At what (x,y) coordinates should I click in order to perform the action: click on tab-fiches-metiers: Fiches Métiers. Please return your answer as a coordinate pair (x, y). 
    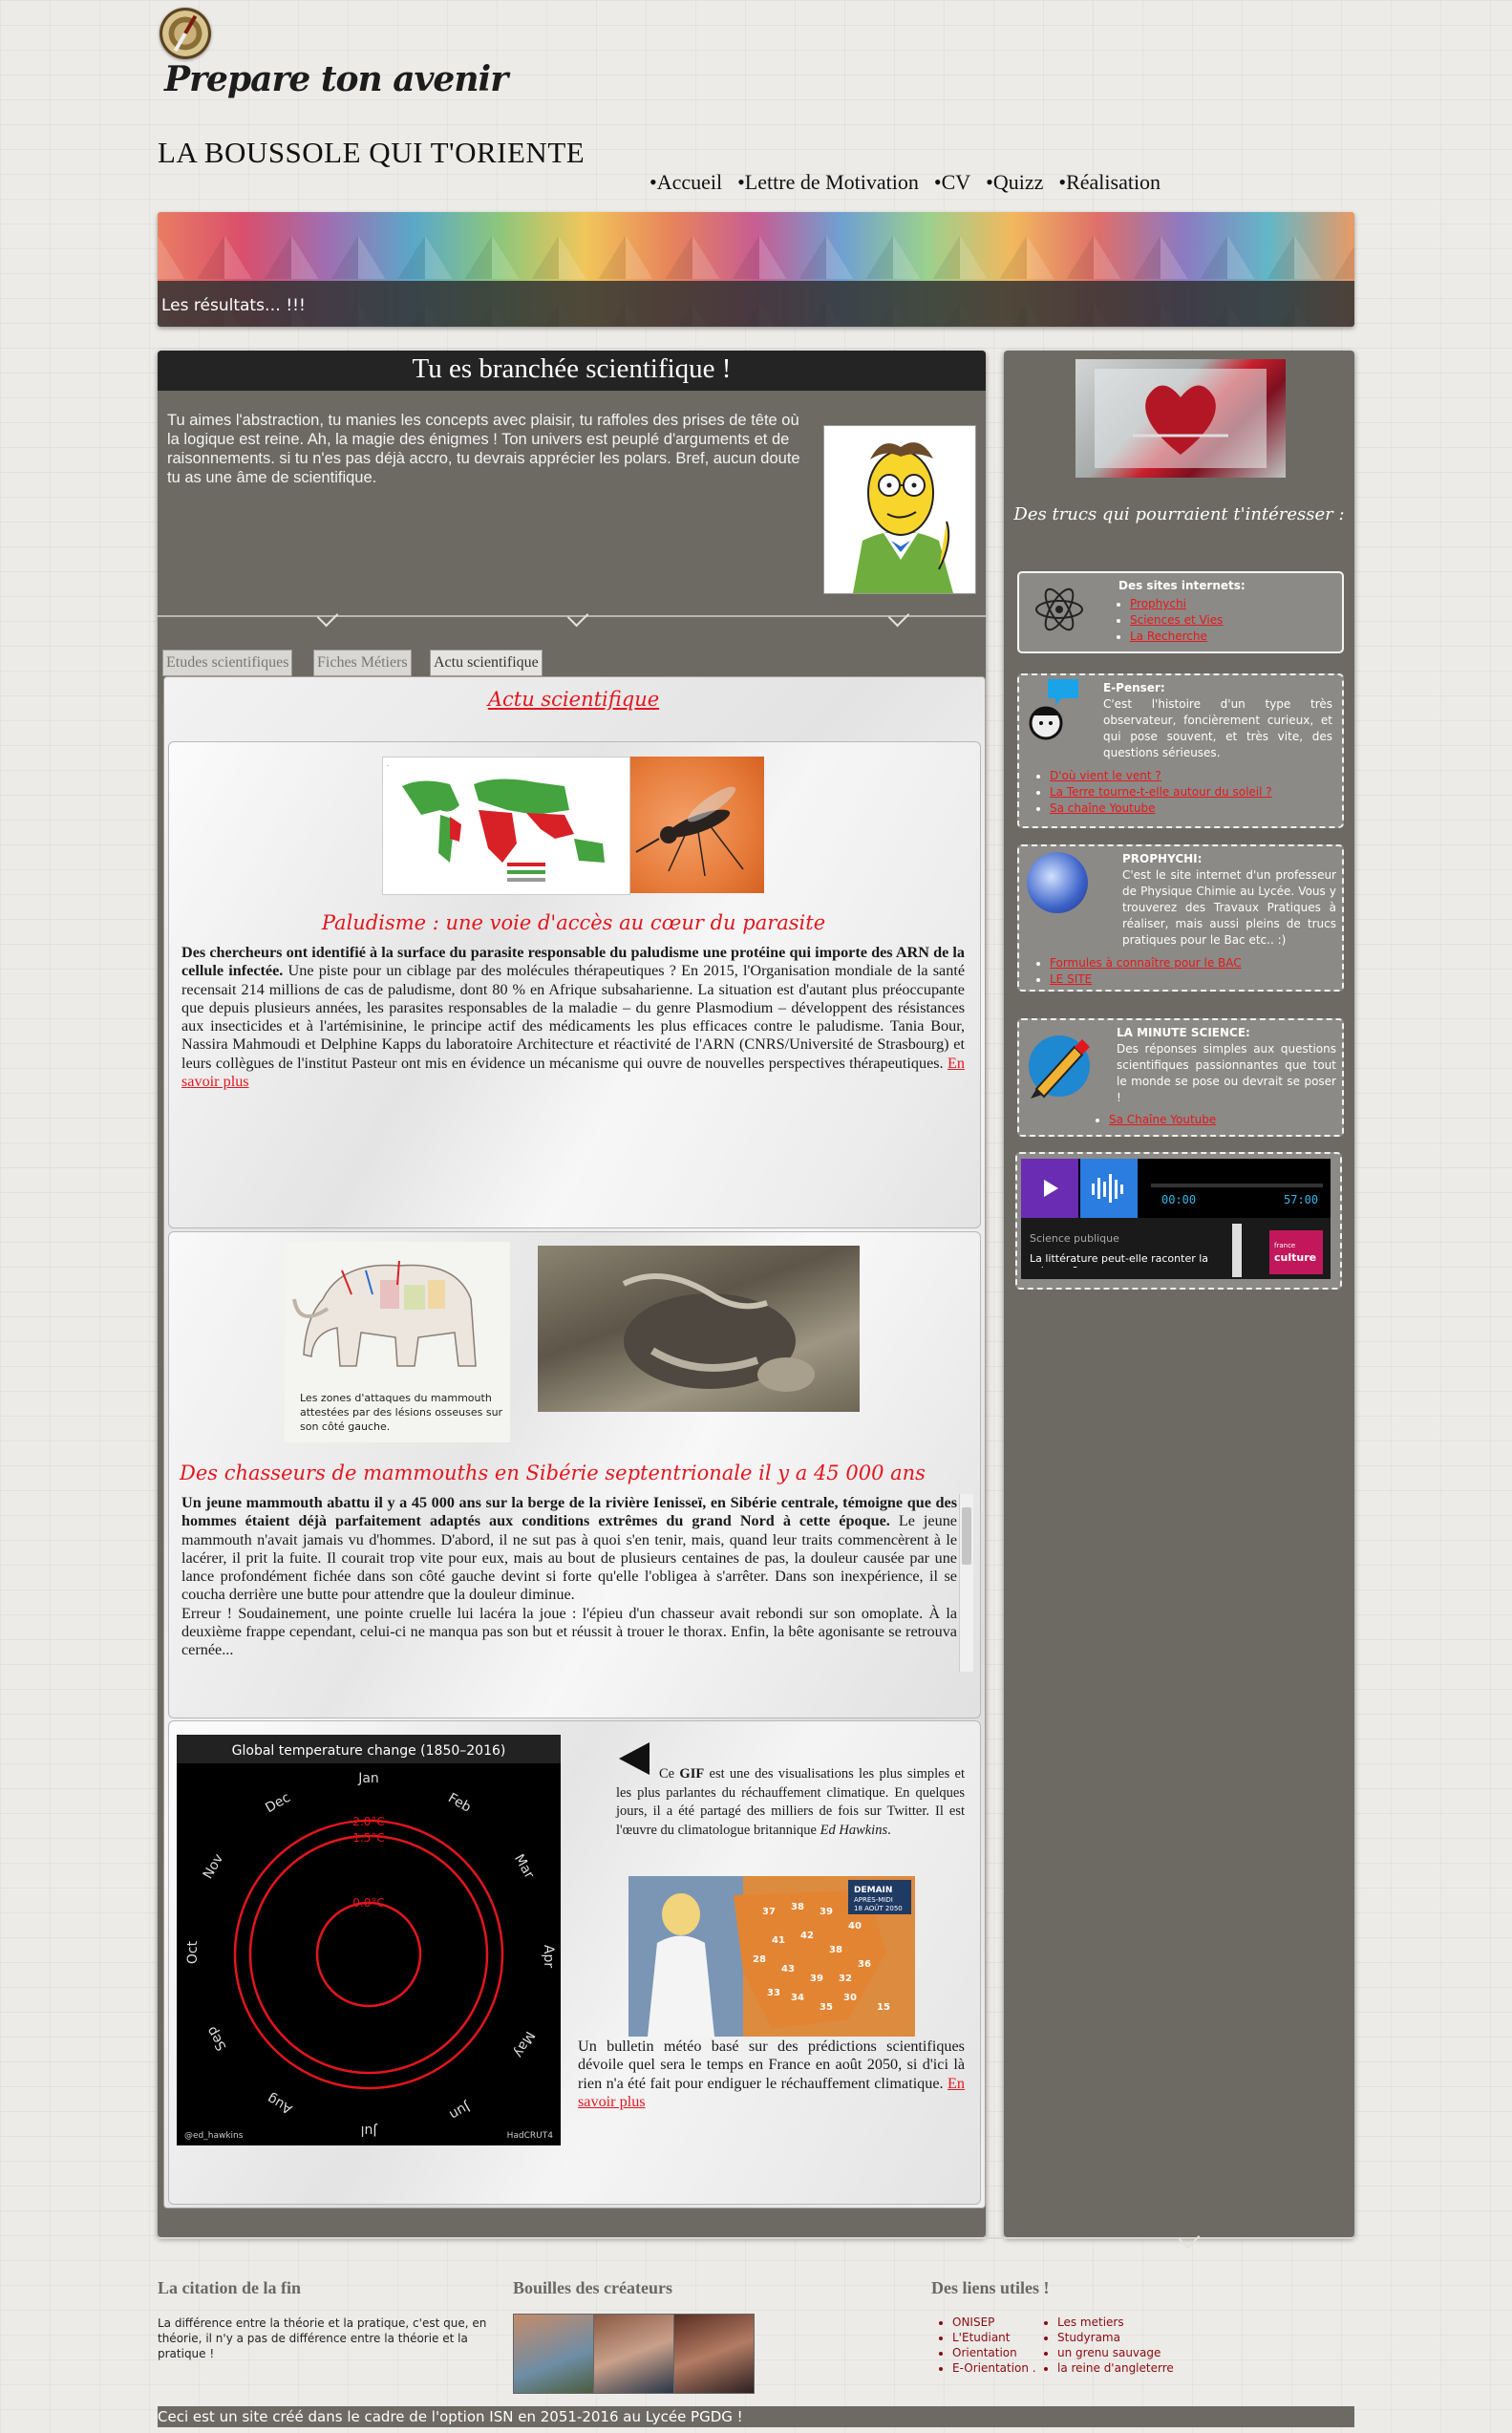
    Looking at the image, I should click on (362, 663).